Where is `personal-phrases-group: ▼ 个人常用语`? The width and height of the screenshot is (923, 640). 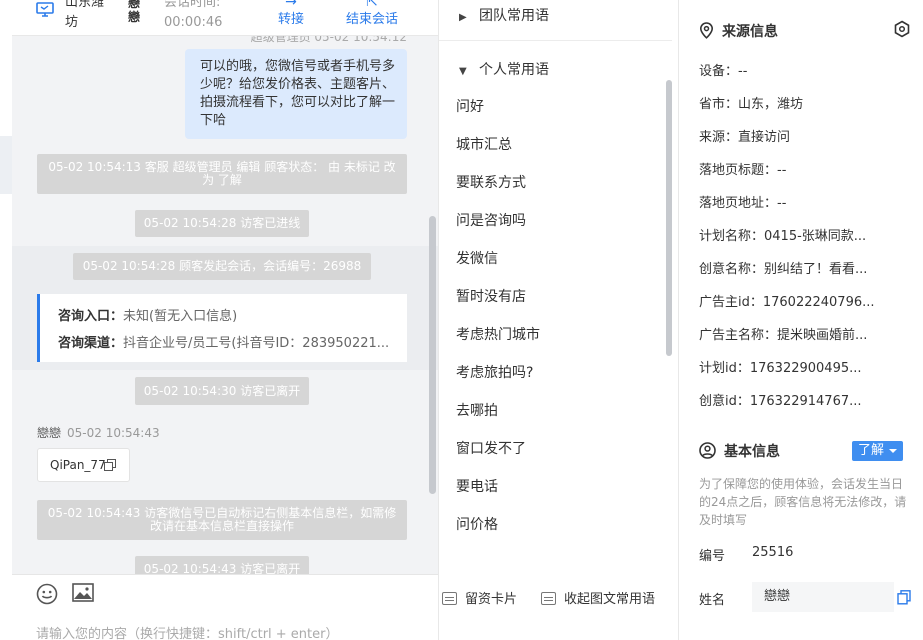 personal-phrases-group: ▼ 个人常用语 is located at coordinates (504, 69).